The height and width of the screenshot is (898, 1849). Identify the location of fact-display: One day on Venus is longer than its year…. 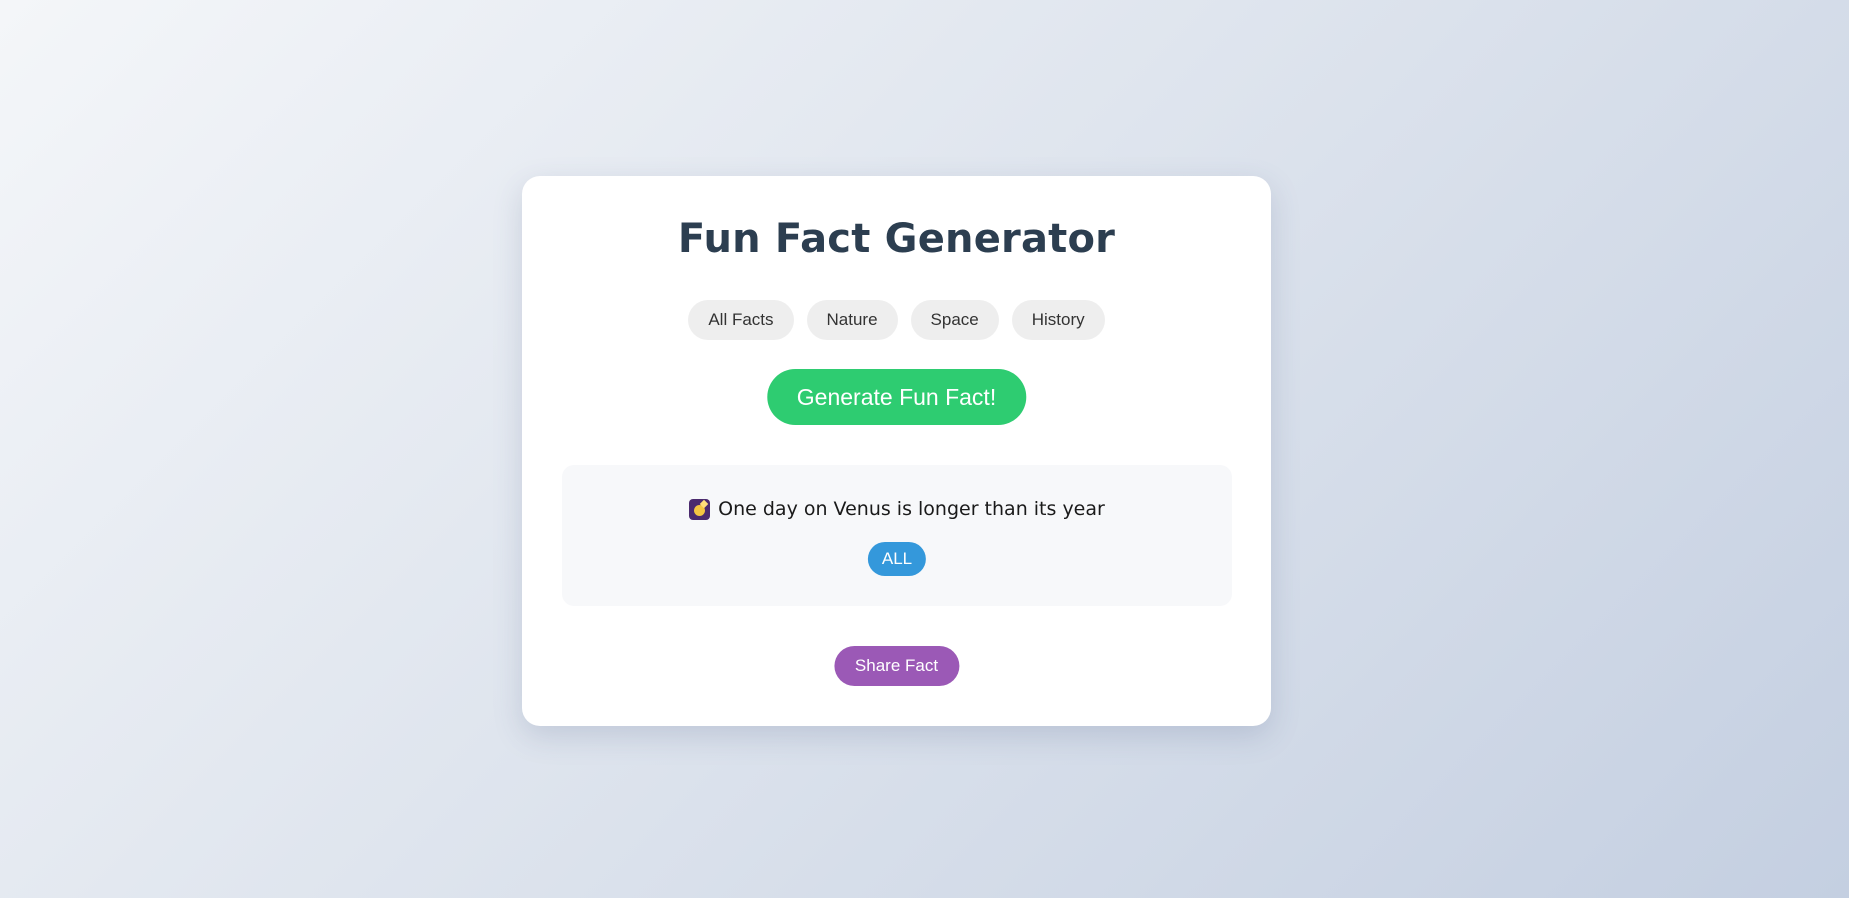
(897, 535).